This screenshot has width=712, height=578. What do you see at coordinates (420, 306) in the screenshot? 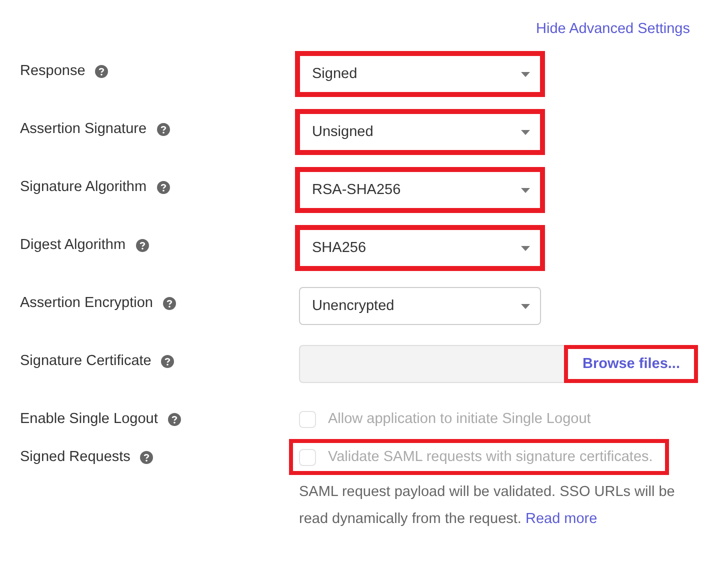
I see `dropdown: Unencrypted` at bounding box center [420, 306].